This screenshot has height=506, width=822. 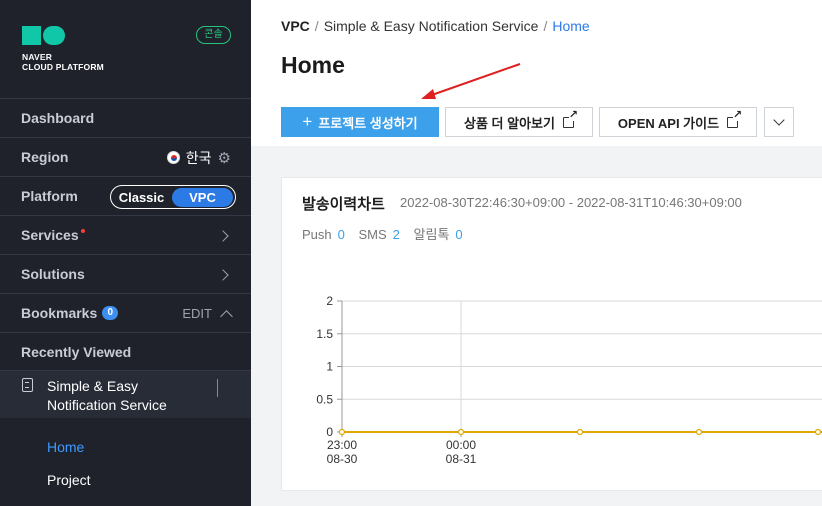 What do you see at coordinates (368, 123) in the screenshot?
I see `create-project-label: 프로젝트 생성하기` at bounding box center [368, 123].